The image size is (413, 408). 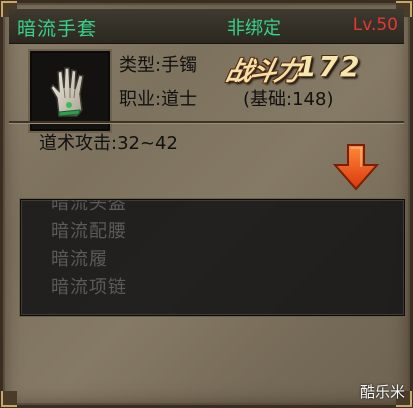 I want to click on item-name: 暗流手套, so click(x=57, y=29).